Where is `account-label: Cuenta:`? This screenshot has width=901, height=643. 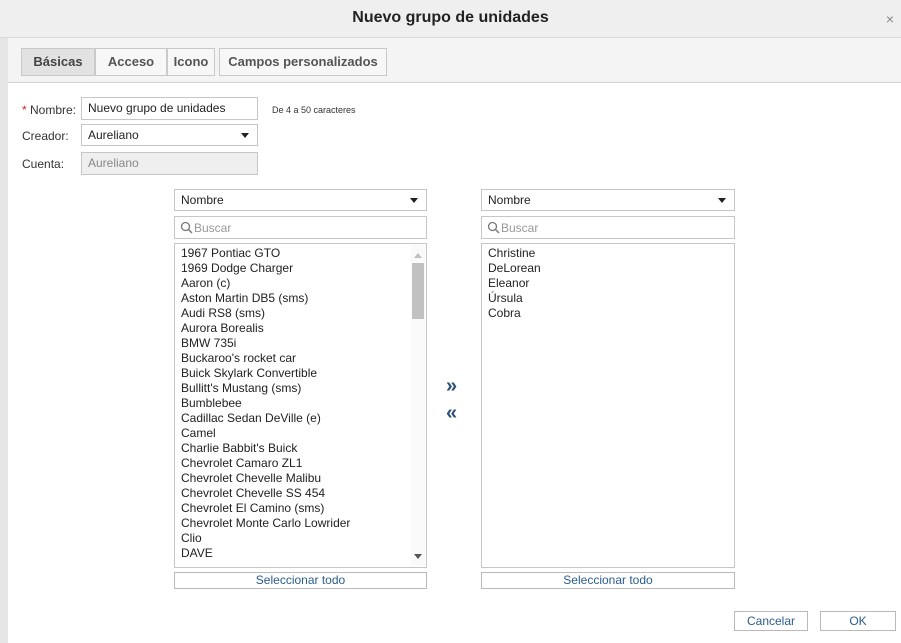
account-label: Cuenta: is located at coordinates (43, 164).